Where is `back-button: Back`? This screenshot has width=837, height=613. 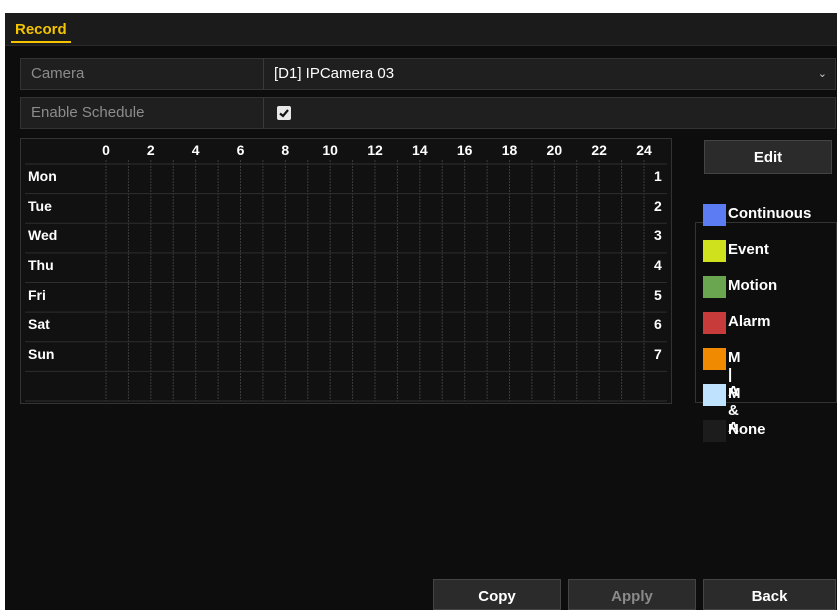 back-button: Back is located at coordinates (769, 594).